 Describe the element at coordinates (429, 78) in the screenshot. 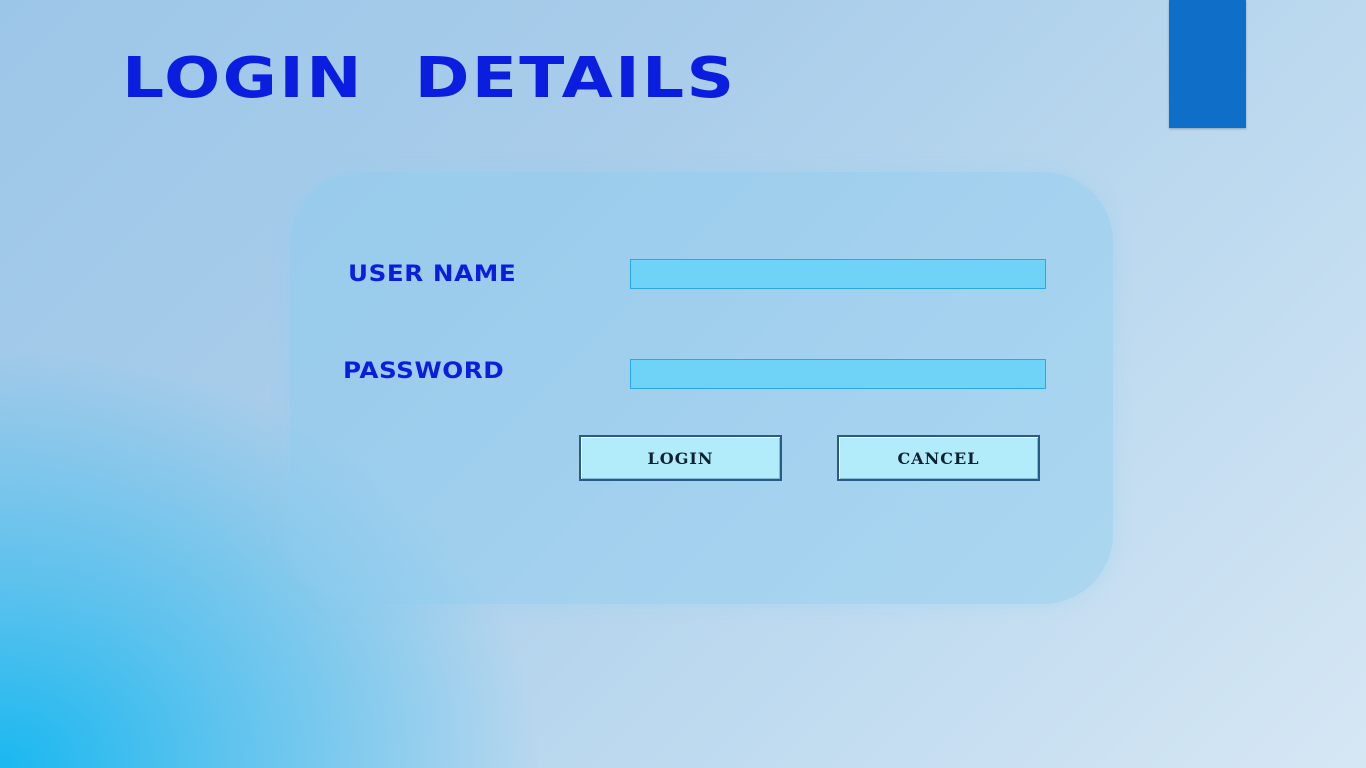

I see `page-title: LOGIN DETAILS` at that location.